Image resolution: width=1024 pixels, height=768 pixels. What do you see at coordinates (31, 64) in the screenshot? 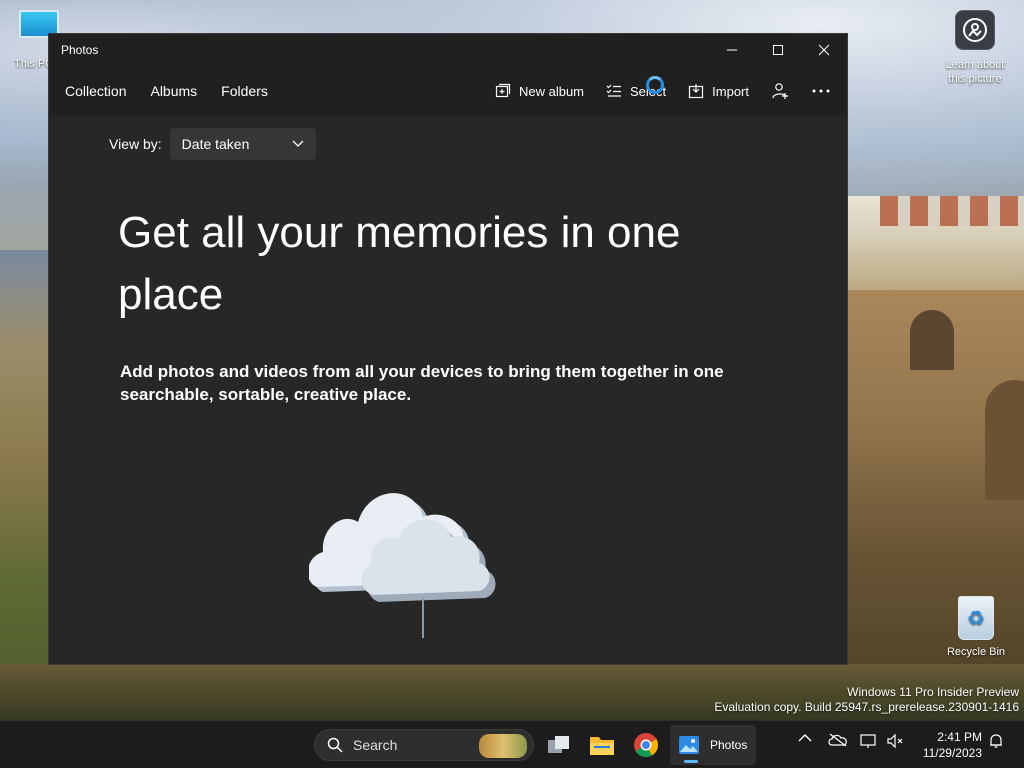
I see `desktop-icon-label: This PC` at bounding box center [31, 64].